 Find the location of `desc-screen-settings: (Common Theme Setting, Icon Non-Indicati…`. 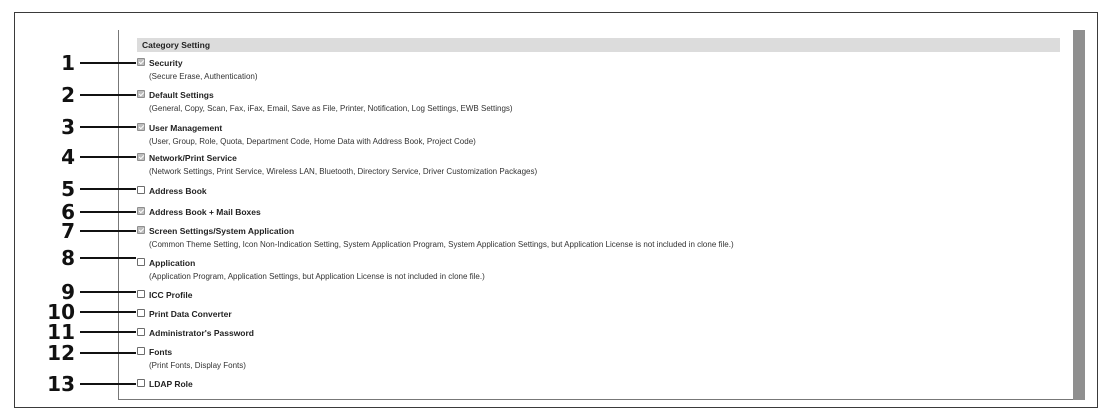

desc-screen-settings: (Common Theme Setting, Icon Non-Indicati… is located at coordinates (441, 244).